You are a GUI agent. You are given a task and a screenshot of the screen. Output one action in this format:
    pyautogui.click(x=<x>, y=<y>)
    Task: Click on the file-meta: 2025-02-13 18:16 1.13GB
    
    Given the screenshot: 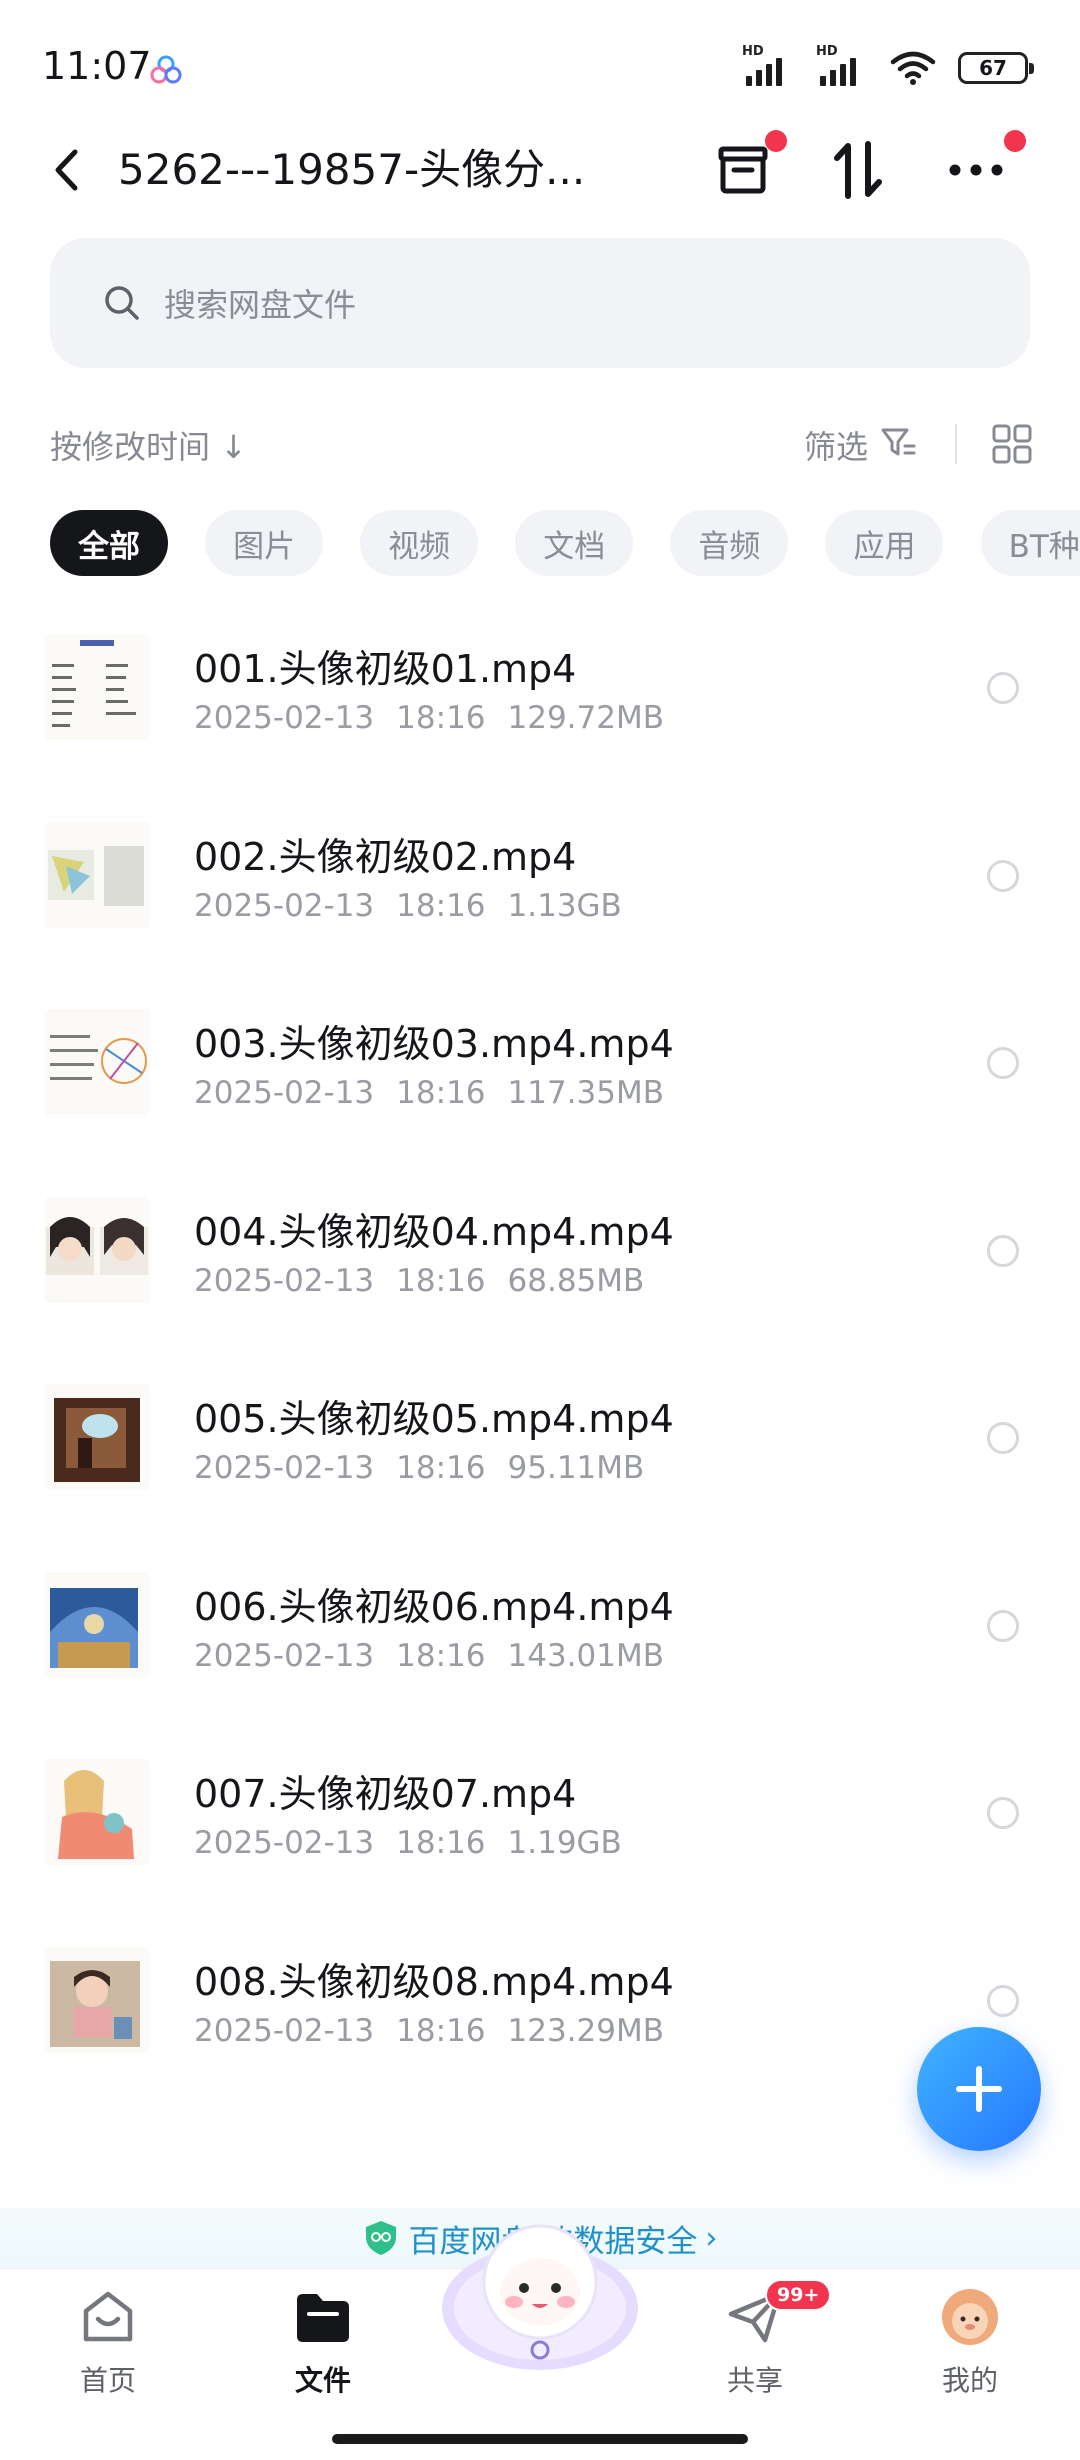 What is the action you would take?
    pyautogui.click(x=408, y=905)
    